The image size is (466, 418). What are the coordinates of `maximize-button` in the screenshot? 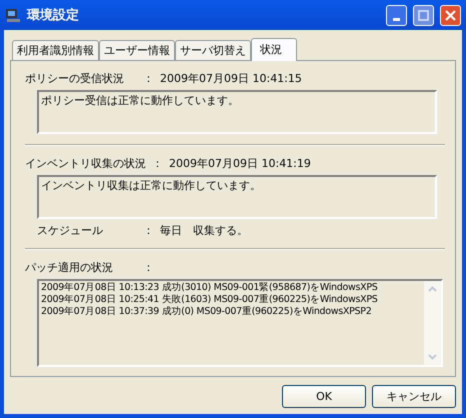 It's located at (423, 15).